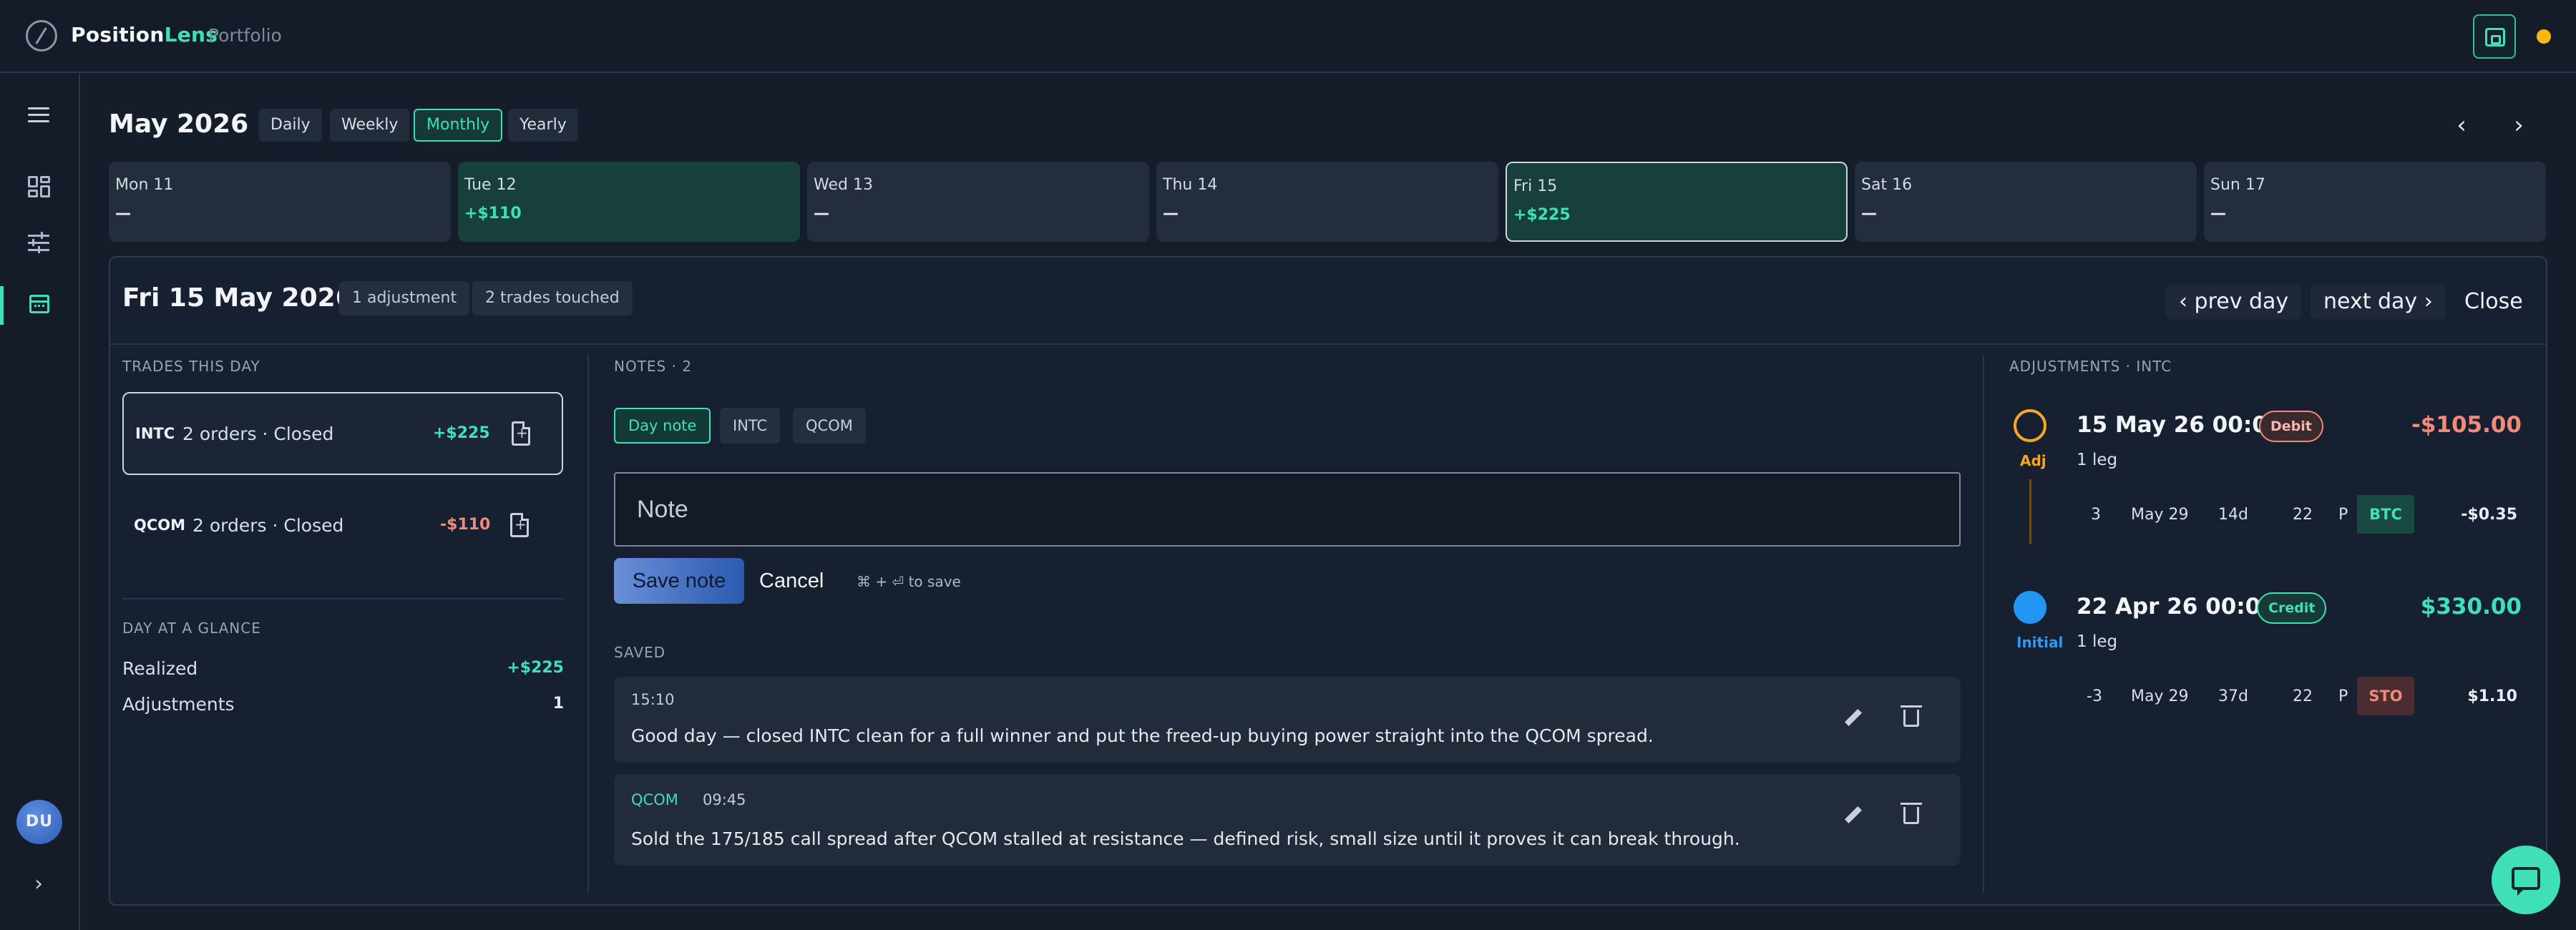 Image resolution: width=2576 pixels, height=930 pixels. What do you see at coordinates (2466, 425) in the screenshot?
I see `adjustment-amount: -$105.00` at bounding box center [2466, 425].